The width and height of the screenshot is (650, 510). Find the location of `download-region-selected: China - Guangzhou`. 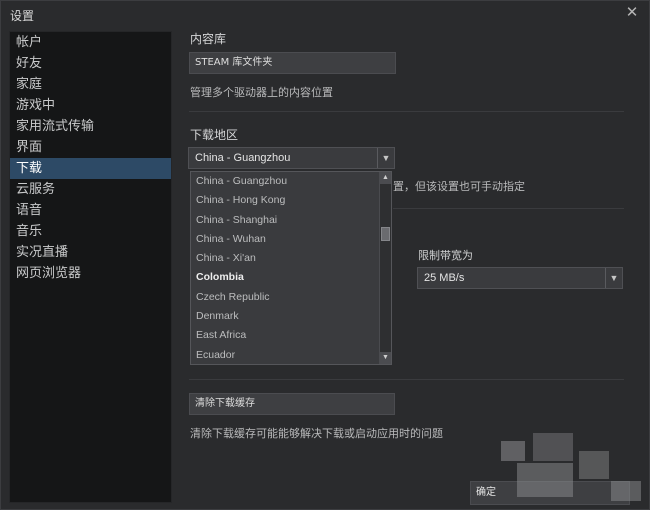

download-region-selected: China - Guangzhou is located at coordinates (243, 158).